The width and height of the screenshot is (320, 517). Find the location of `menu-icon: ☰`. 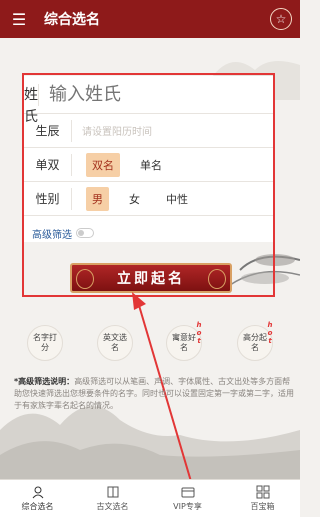

menu-icon: ☰ is located at coordinates (19, 19).